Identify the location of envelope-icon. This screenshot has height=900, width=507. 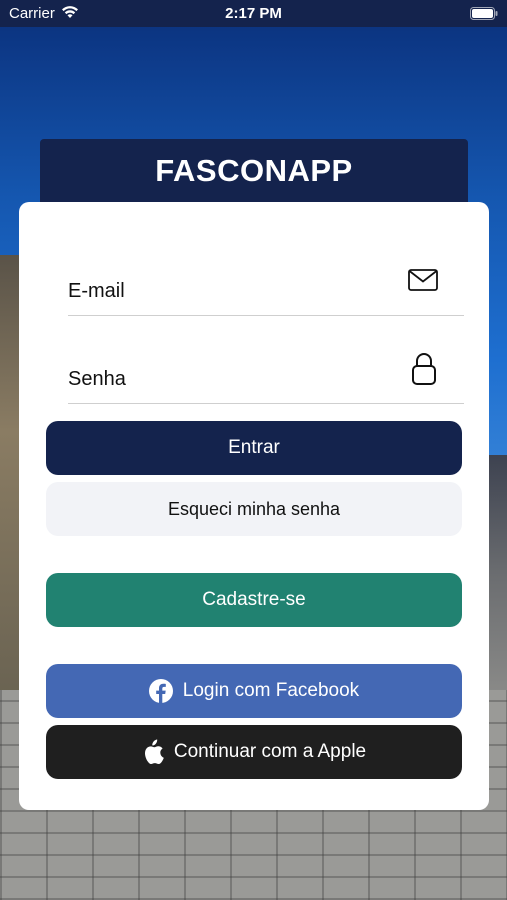
(423, 282).